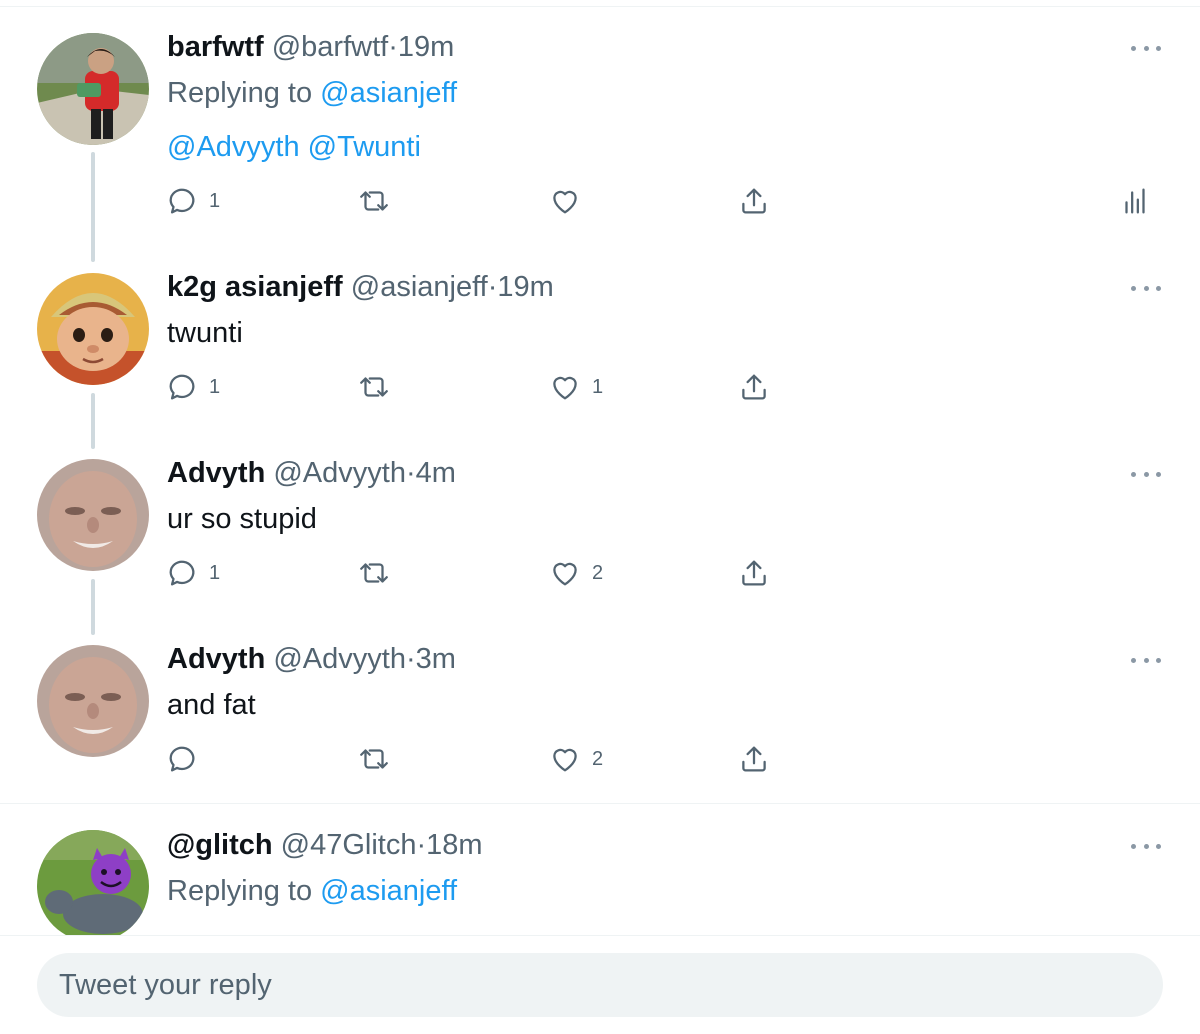 The image size is (1200, 1034). I want to click on handle: @barfwtf, so click(330, 47).